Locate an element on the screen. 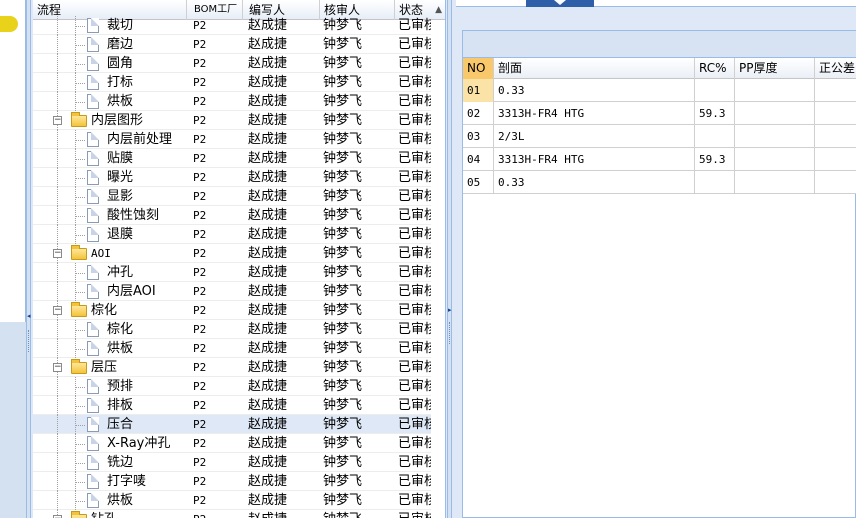 The height and width of the screenshot is (518, 856). tree-row: − 棕化 P2 赵成捷 钟梦飞 已审核 is located at coordinates (232, 310).